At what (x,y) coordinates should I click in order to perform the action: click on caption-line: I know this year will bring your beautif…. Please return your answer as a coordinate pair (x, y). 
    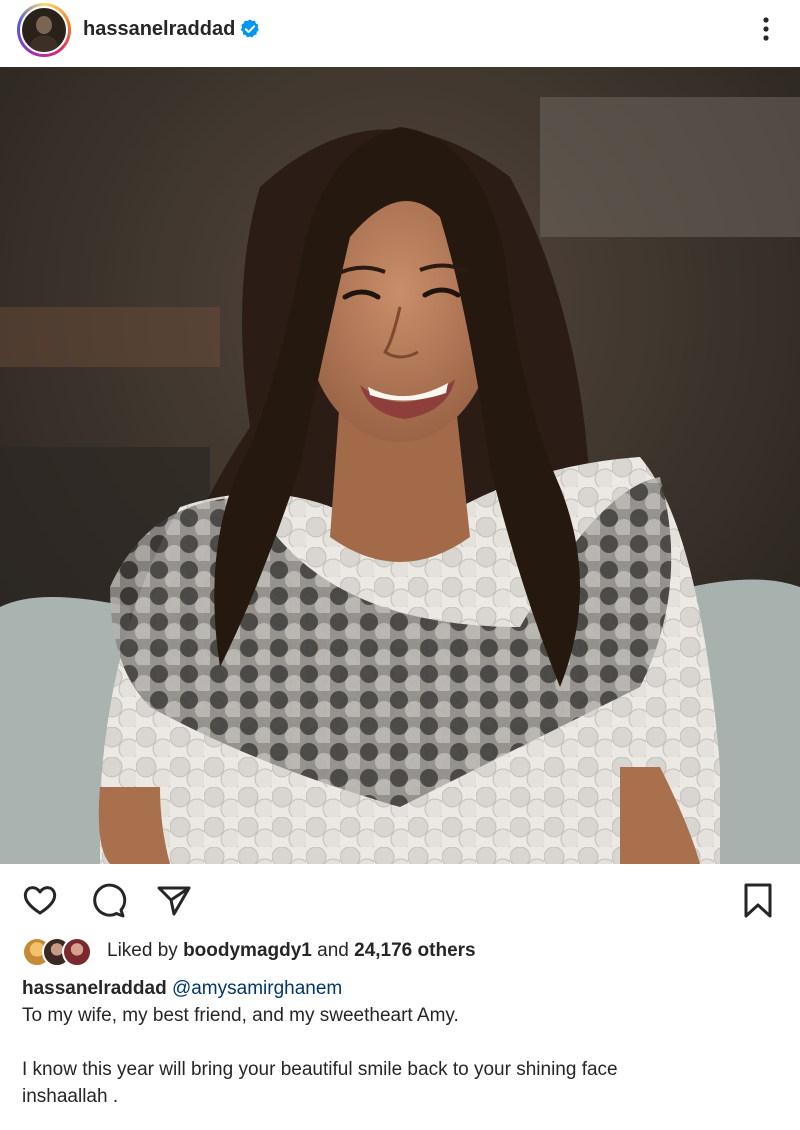
    Looking at the image, I should click on (320, 1069).